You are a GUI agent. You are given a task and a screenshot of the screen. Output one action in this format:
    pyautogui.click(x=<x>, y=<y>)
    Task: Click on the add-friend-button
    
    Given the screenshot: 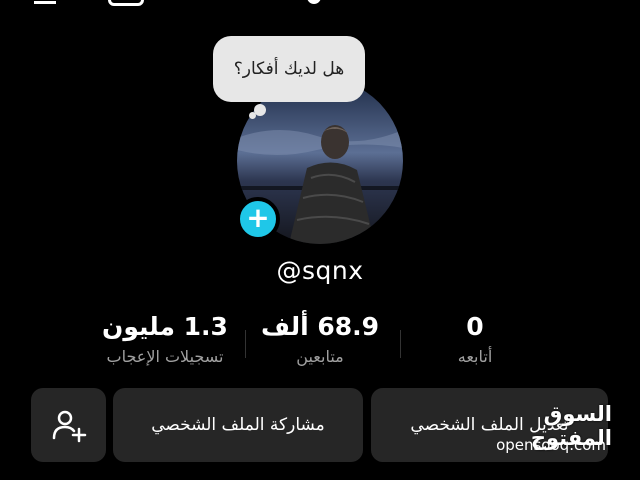 What is the action you would take?
    pyautogui.click(x=68, y=425)
    